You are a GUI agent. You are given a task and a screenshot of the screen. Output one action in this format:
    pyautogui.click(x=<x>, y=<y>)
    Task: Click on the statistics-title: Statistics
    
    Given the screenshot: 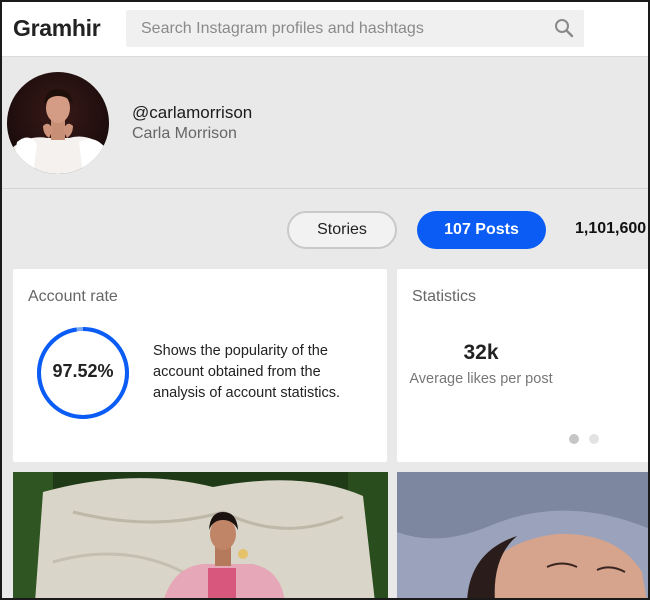 What is the action you would take?
    pyautogui.click(x=444, y=296)
    